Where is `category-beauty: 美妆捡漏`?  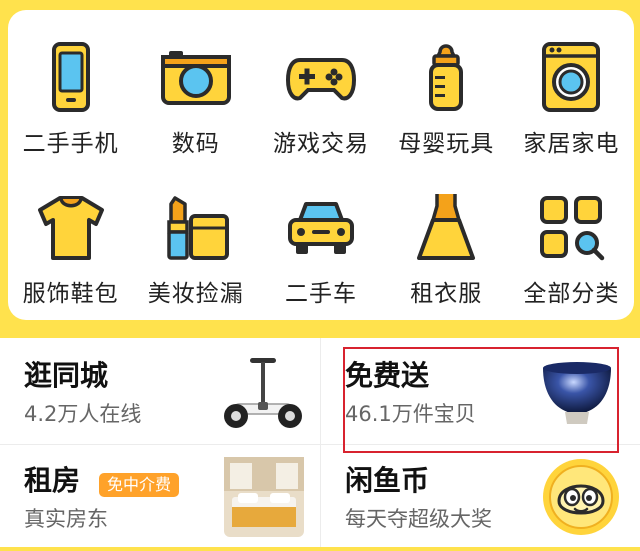 category-beauty: 美妆捡漏 is located at coordinates (195, 235).